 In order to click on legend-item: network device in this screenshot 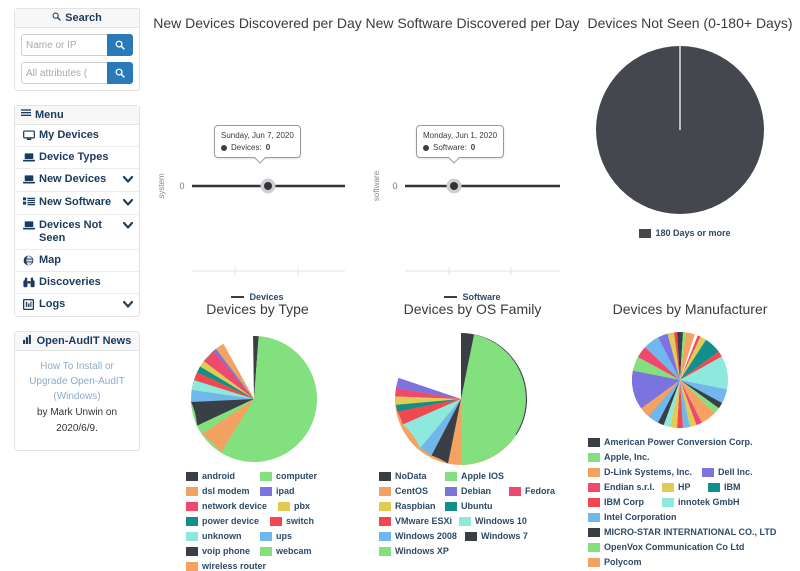, I will do `click(231, 506)`.